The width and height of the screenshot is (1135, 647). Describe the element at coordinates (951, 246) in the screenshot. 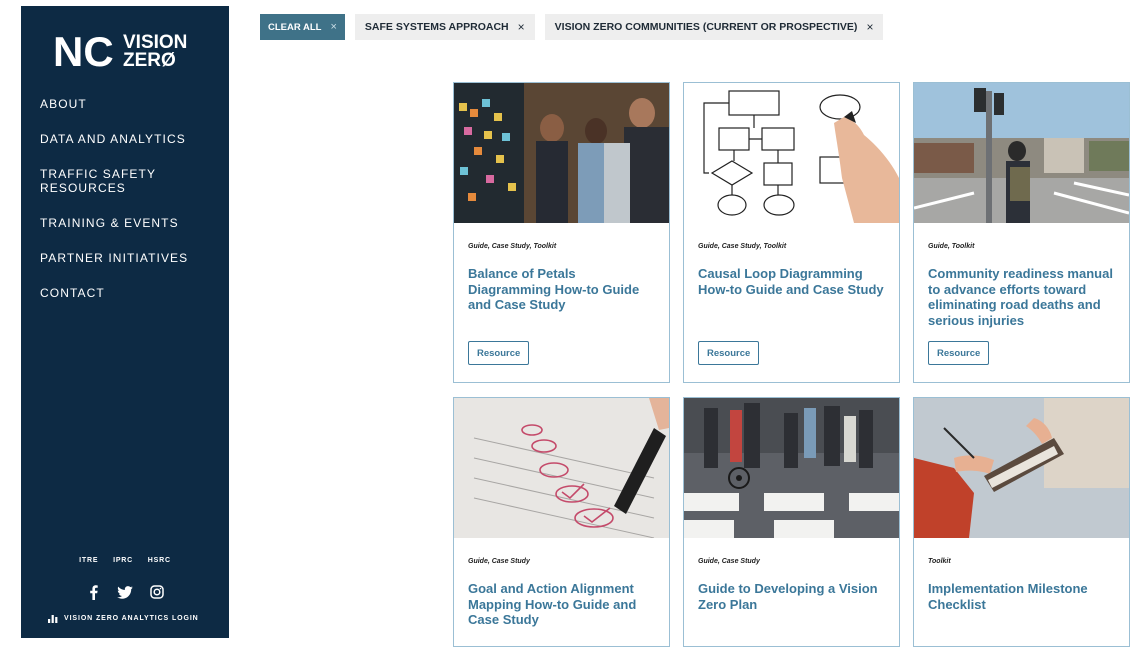

I see `card-tags: Guide, Toolkit` at that location.